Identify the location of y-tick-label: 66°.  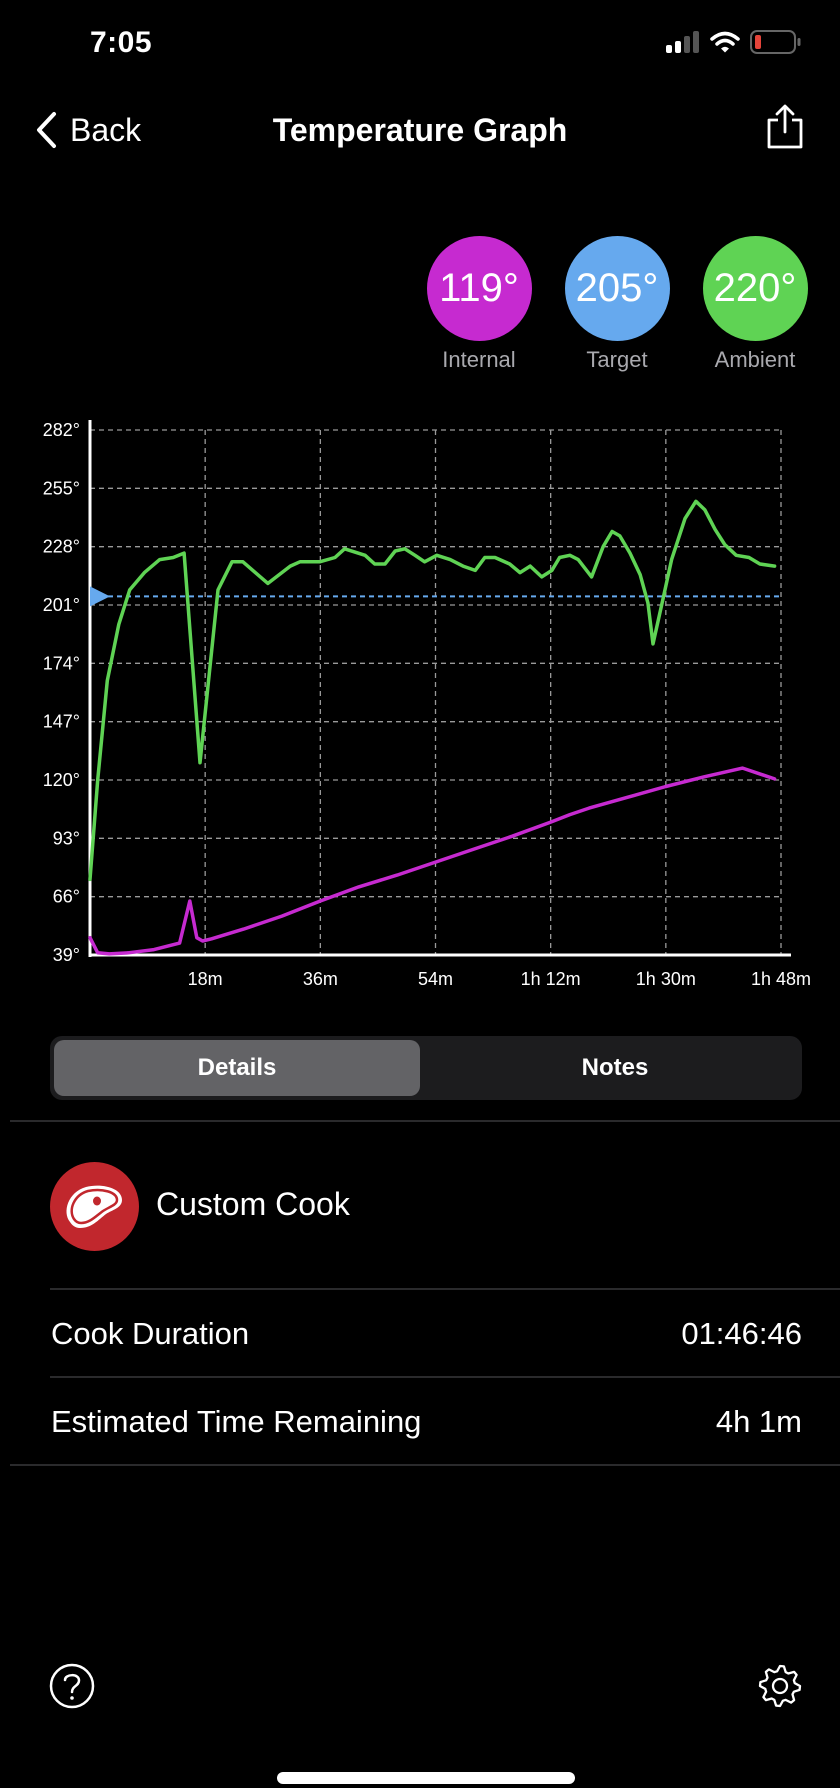
(66, 897).